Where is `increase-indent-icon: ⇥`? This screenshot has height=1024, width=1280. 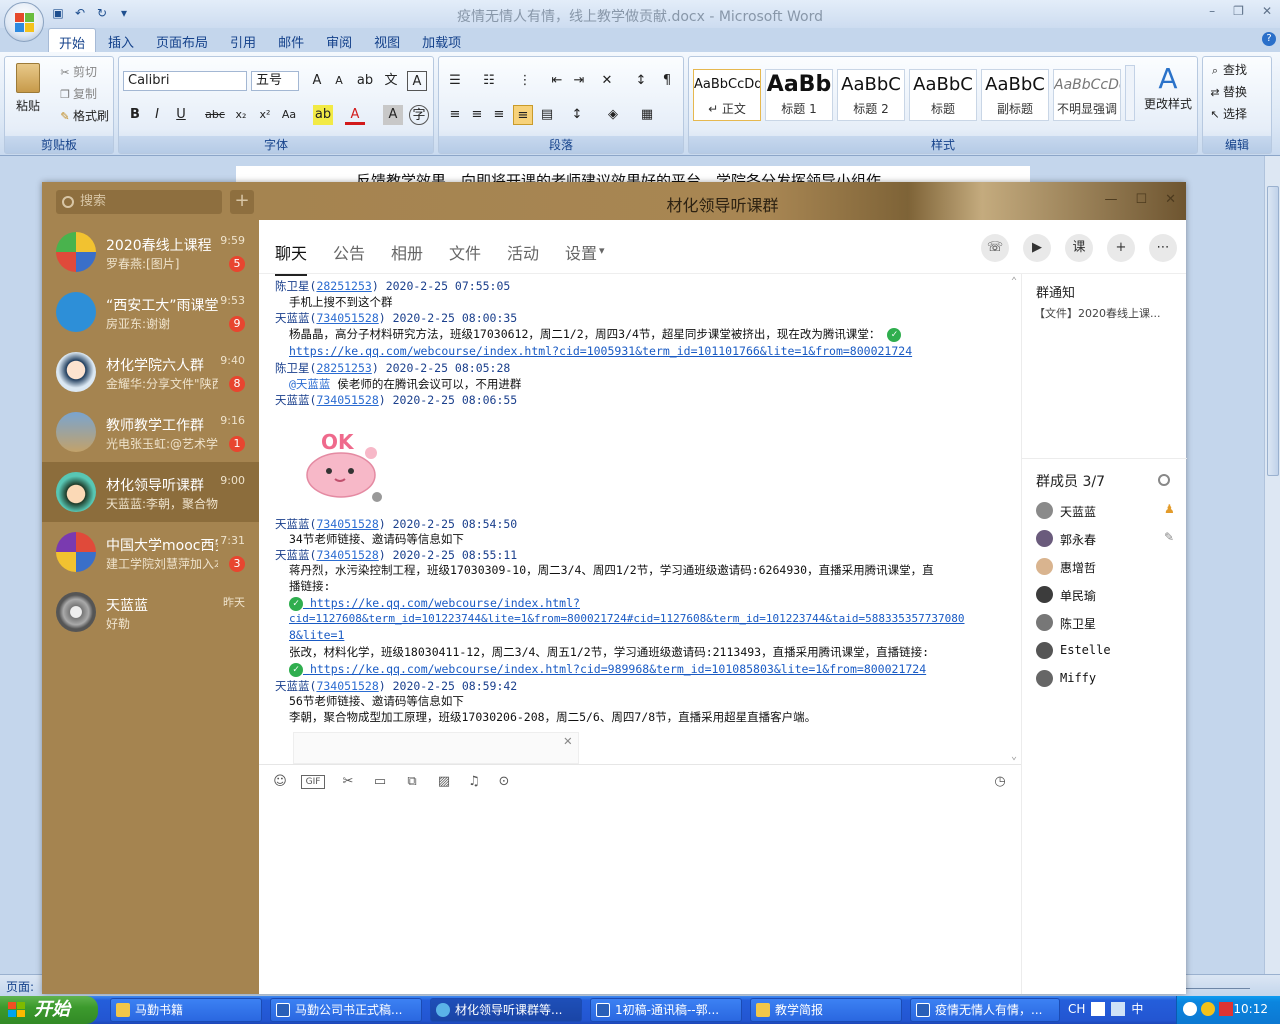
increase-indent-icon: ⇥ is located at coordinates (579, 81).